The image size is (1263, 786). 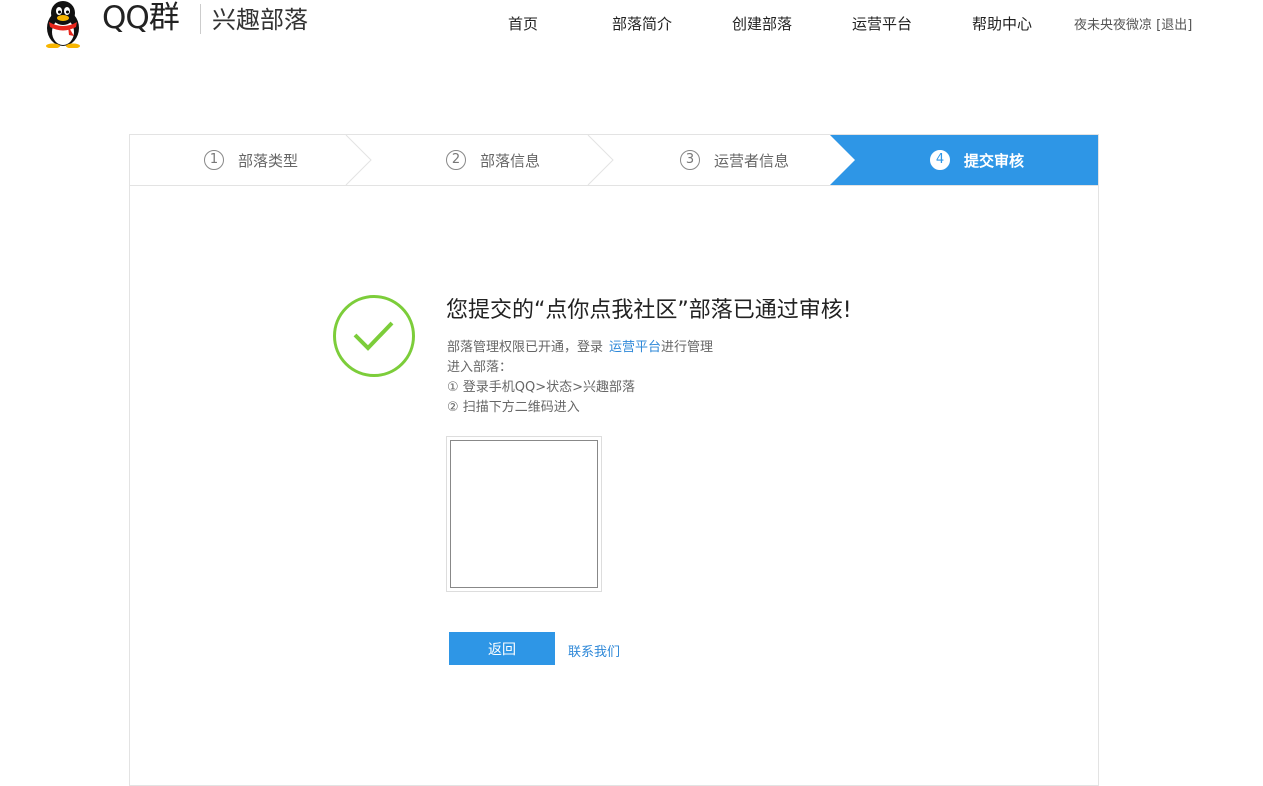 What do you see at coordinates (687, 347) in the screenshot?
I see `info-text: 进行管理` at bounding box center [687, 347].